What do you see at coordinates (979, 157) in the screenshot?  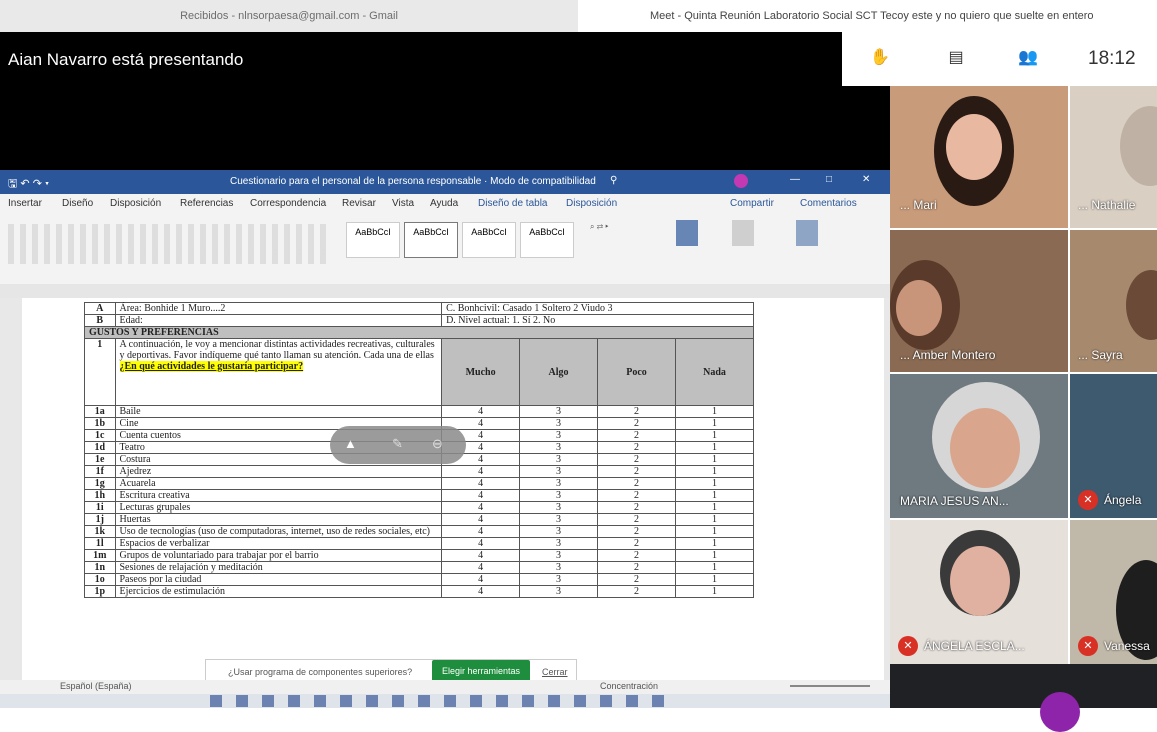 I see `participant-tile: ... Mari` at bounding box center [979, 157].